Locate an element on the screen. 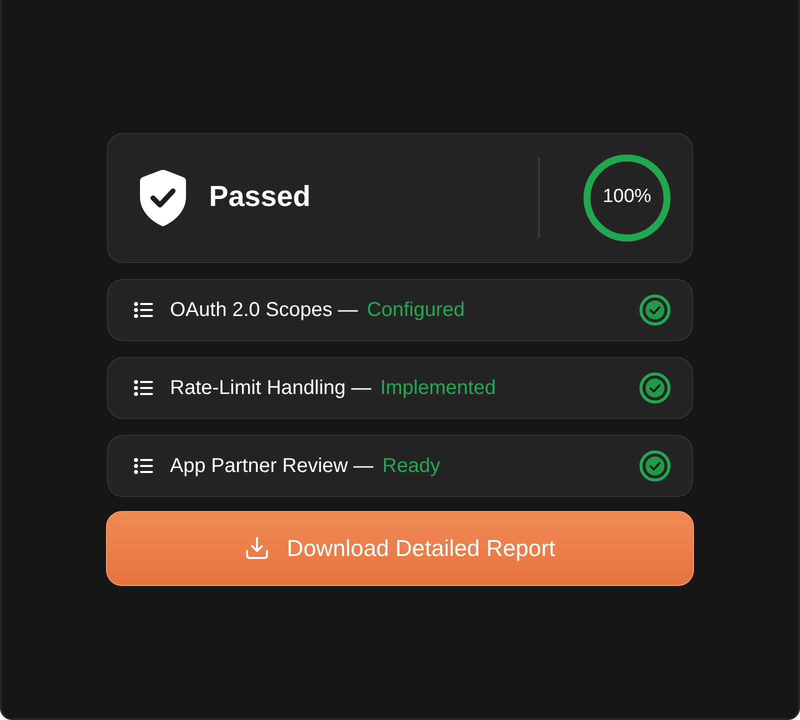 The width and height of the screenshot is (800, 720). download-report-button: Download Detailed Report is located at coordinates (400, 548).